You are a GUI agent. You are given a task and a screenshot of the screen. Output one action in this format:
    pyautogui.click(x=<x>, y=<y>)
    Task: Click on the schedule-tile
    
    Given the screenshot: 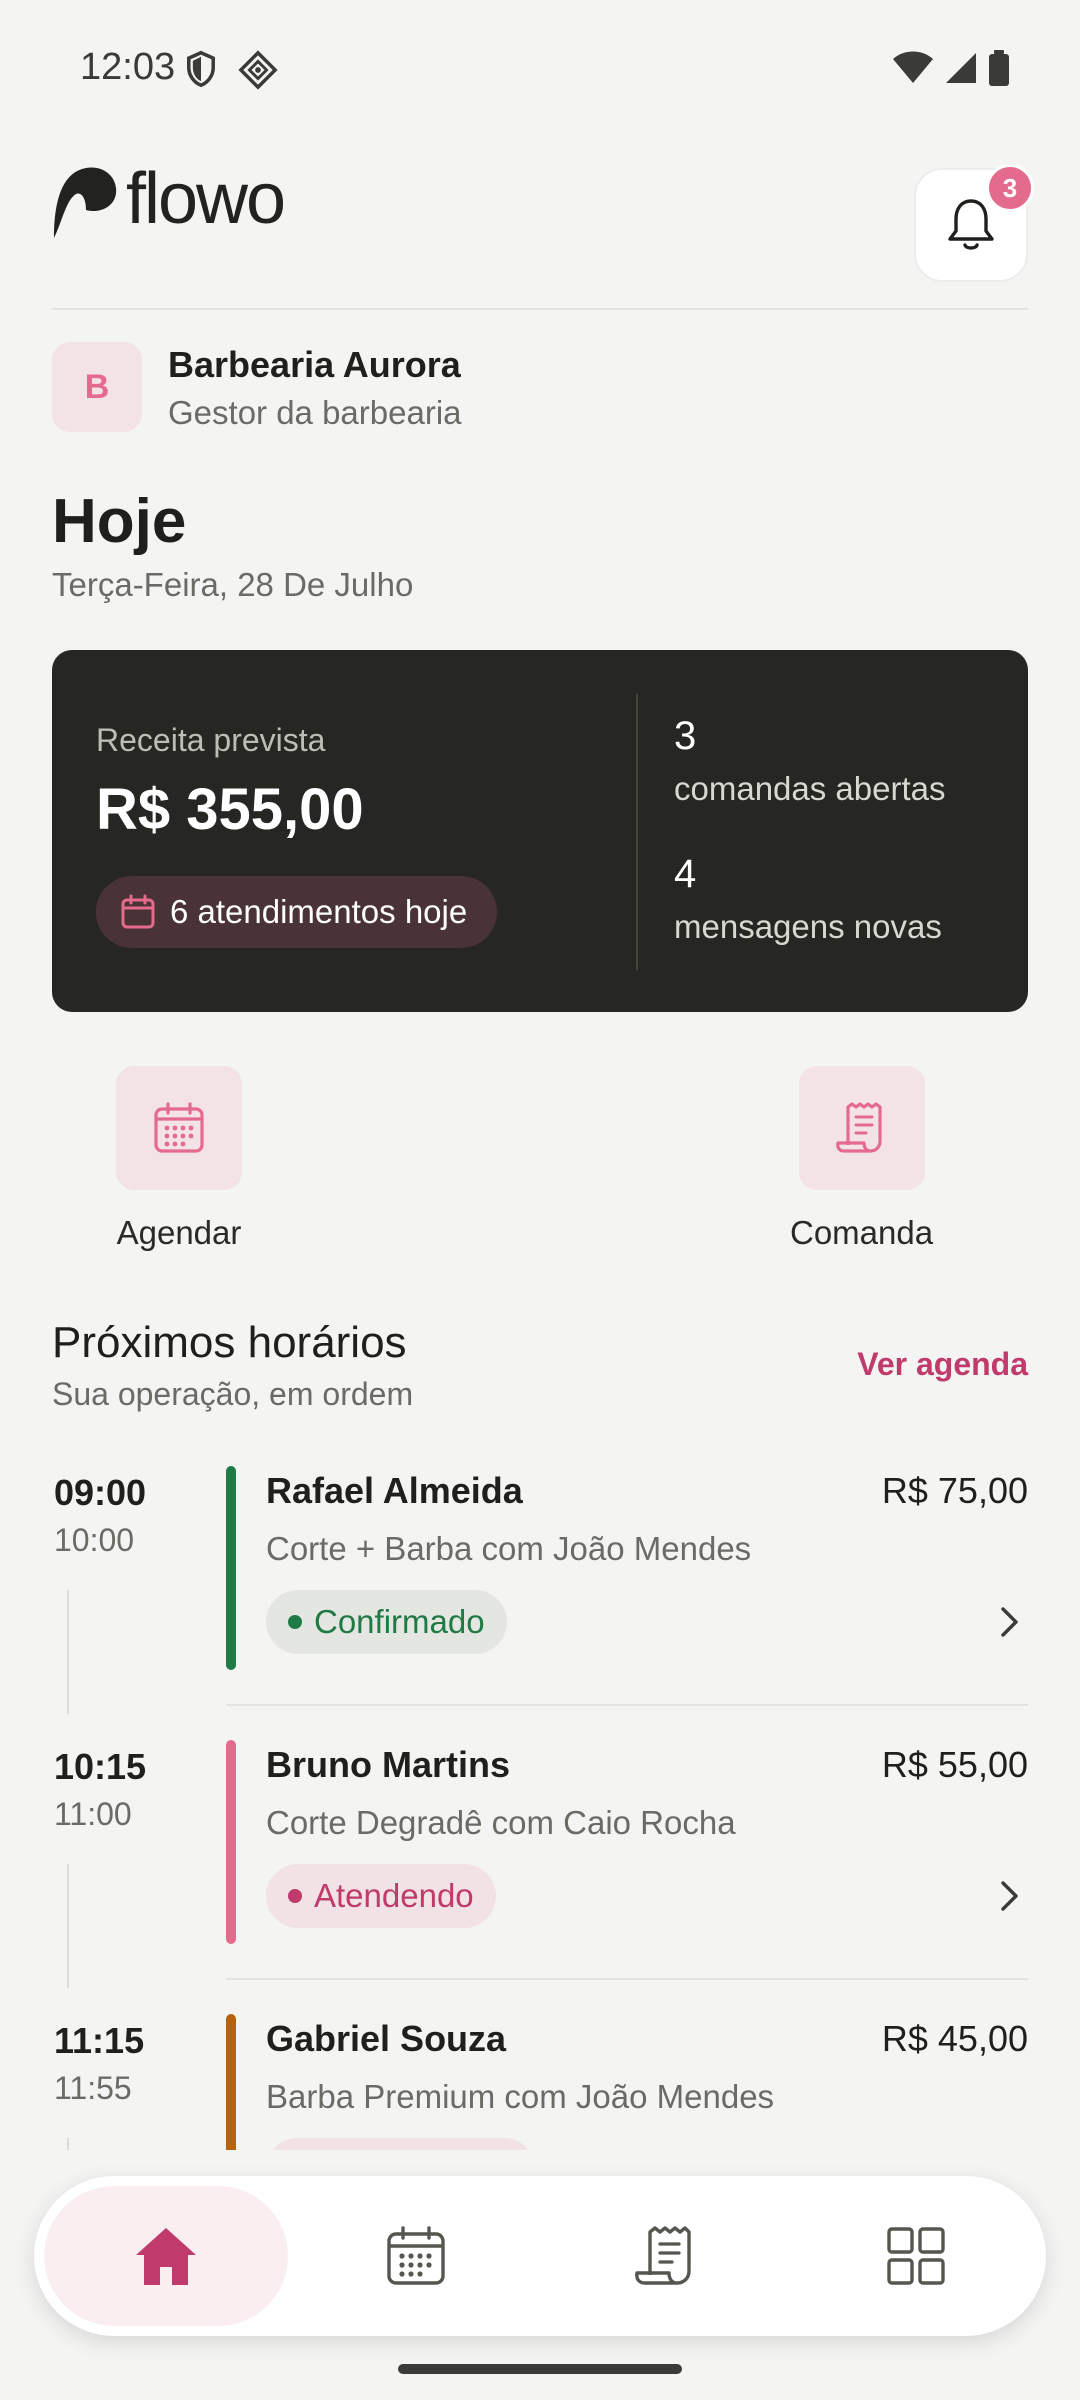 What is the action you would take?
    pyautogui.click(x=179, y=1128)
    